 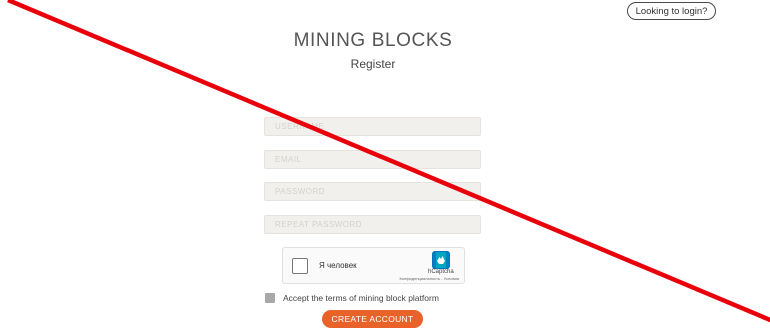 I want to click on captcha-brand-label: hCaptcha, so click(x=441, y=272).